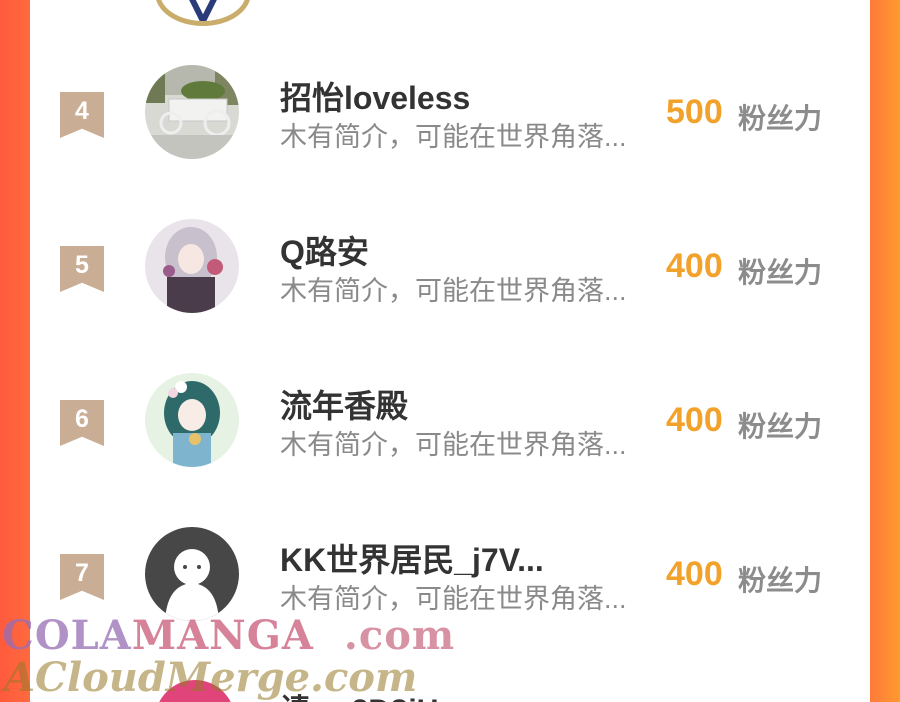 This screenshot has height=702, width=900. Describe the element at coordinates (694, 112) in the screenshot. I see `fan-power-score: 500` at that location.